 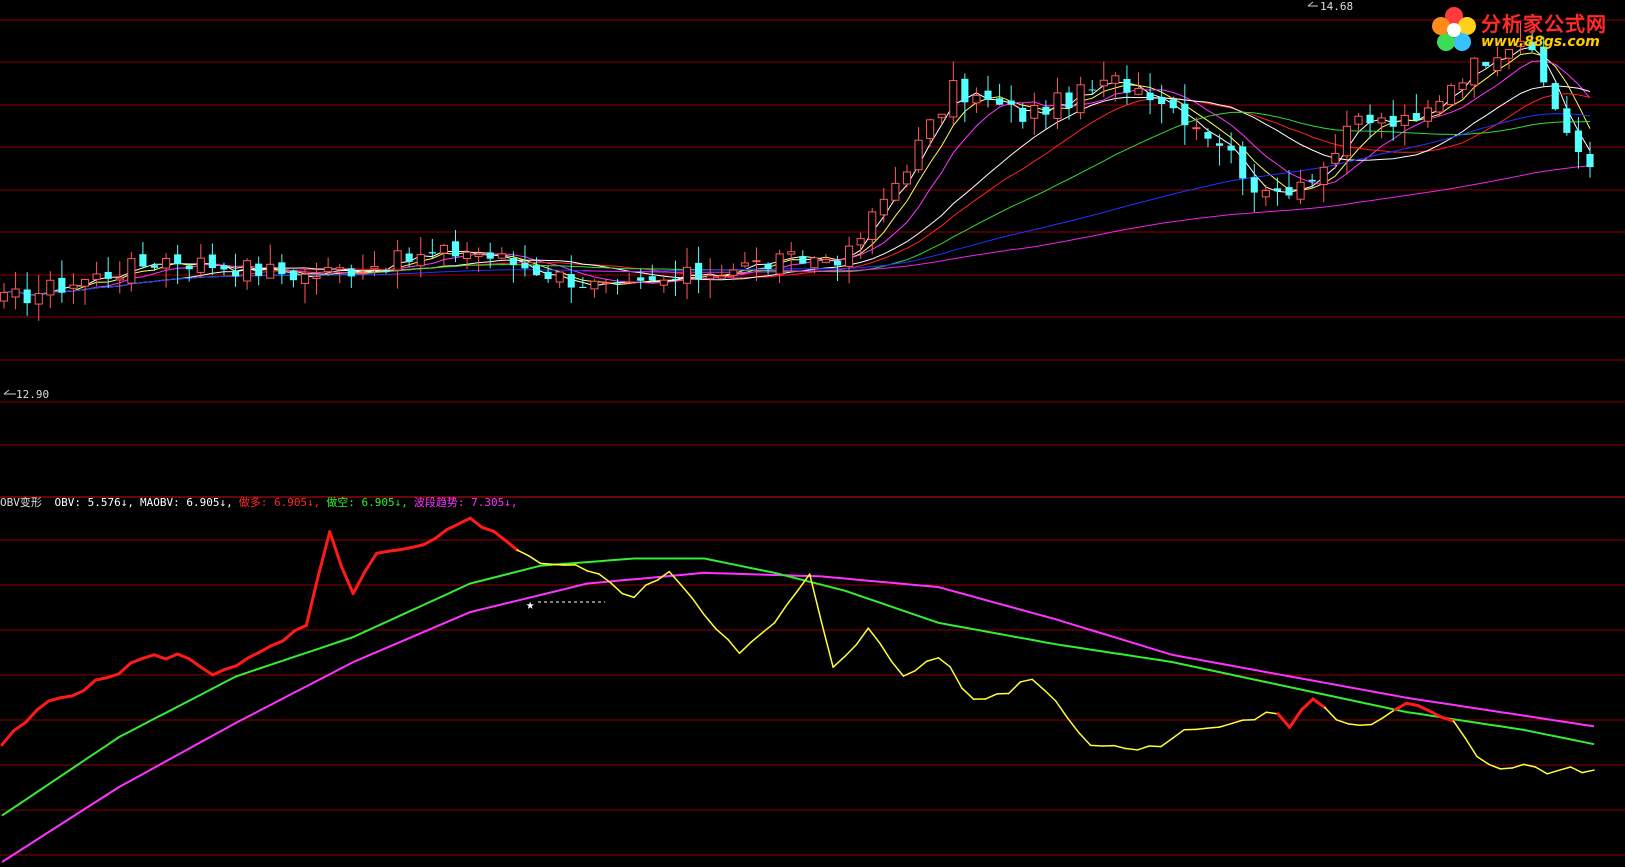 What do you see at coordinates (1540, 42) in the screenshot?
I see `logo-url: www.88gs.com` at bounding box center [1540, 42].